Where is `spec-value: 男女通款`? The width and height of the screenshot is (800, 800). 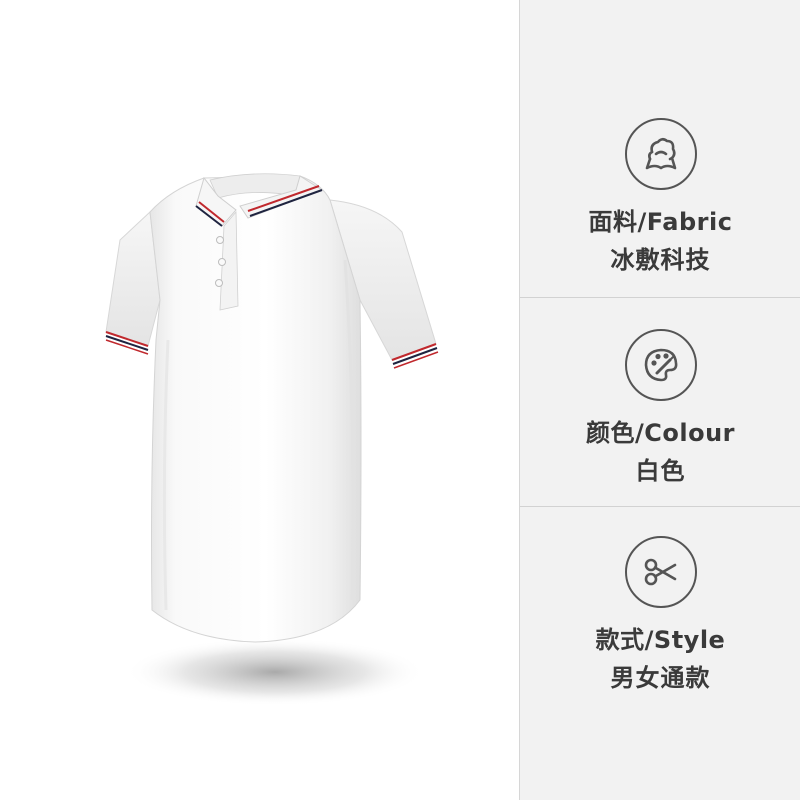 spec-value: 男女通款 is located at coordinates (660, 678).